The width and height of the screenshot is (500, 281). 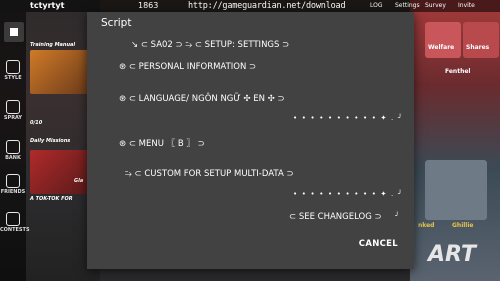 I want to click on coin-count: 1863, so click(x=148, y=5).